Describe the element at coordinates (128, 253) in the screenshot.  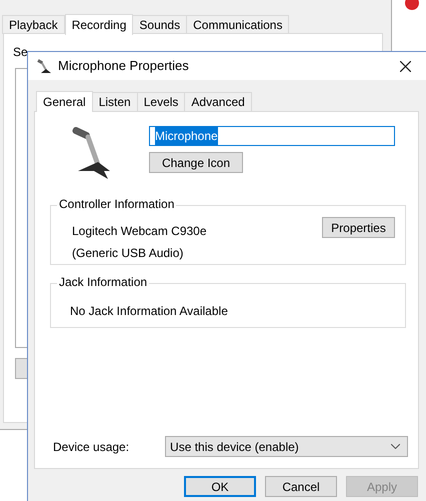
I see `driver-name: (Generic USB Audio)` at that location.